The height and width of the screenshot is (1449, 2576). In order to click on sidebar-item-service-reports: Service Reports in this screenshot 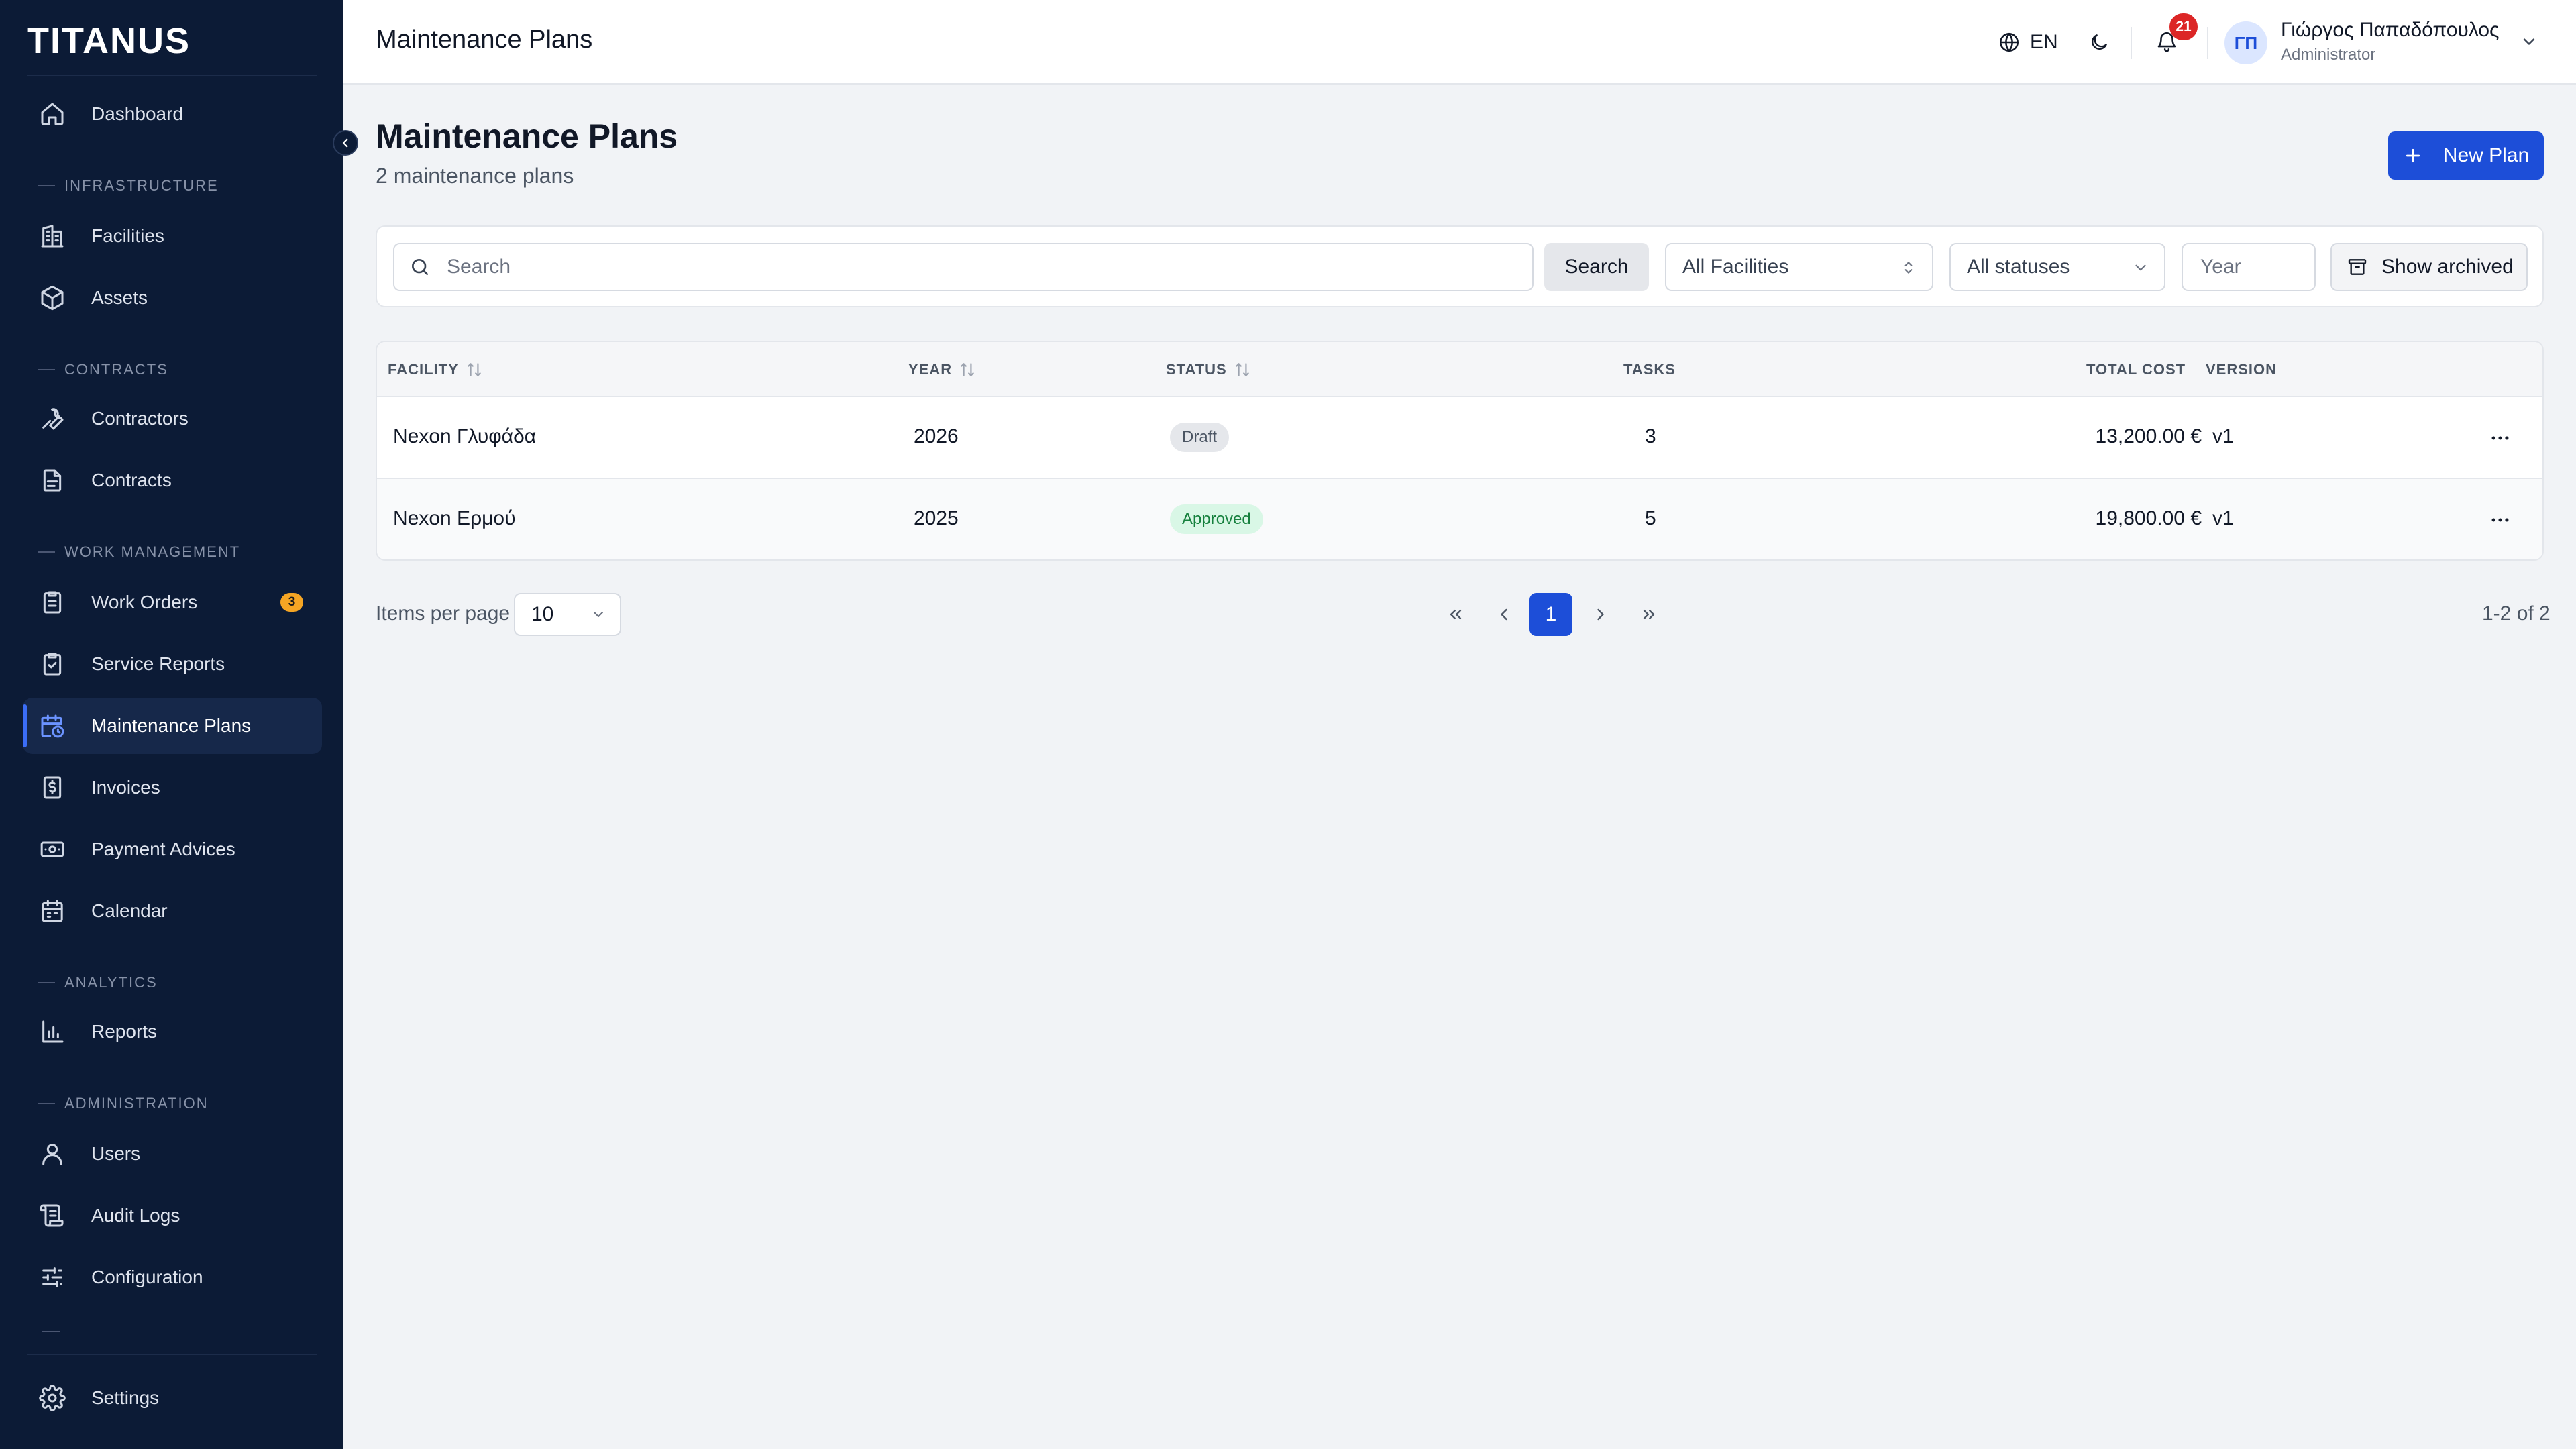, I will do `click(172, 664)`.